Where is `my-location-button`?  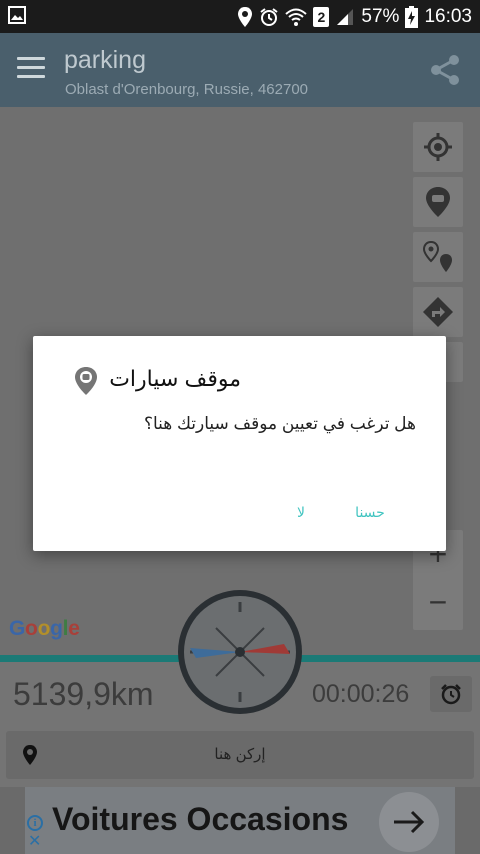
my-location-button is located at coordinates (438, 147).